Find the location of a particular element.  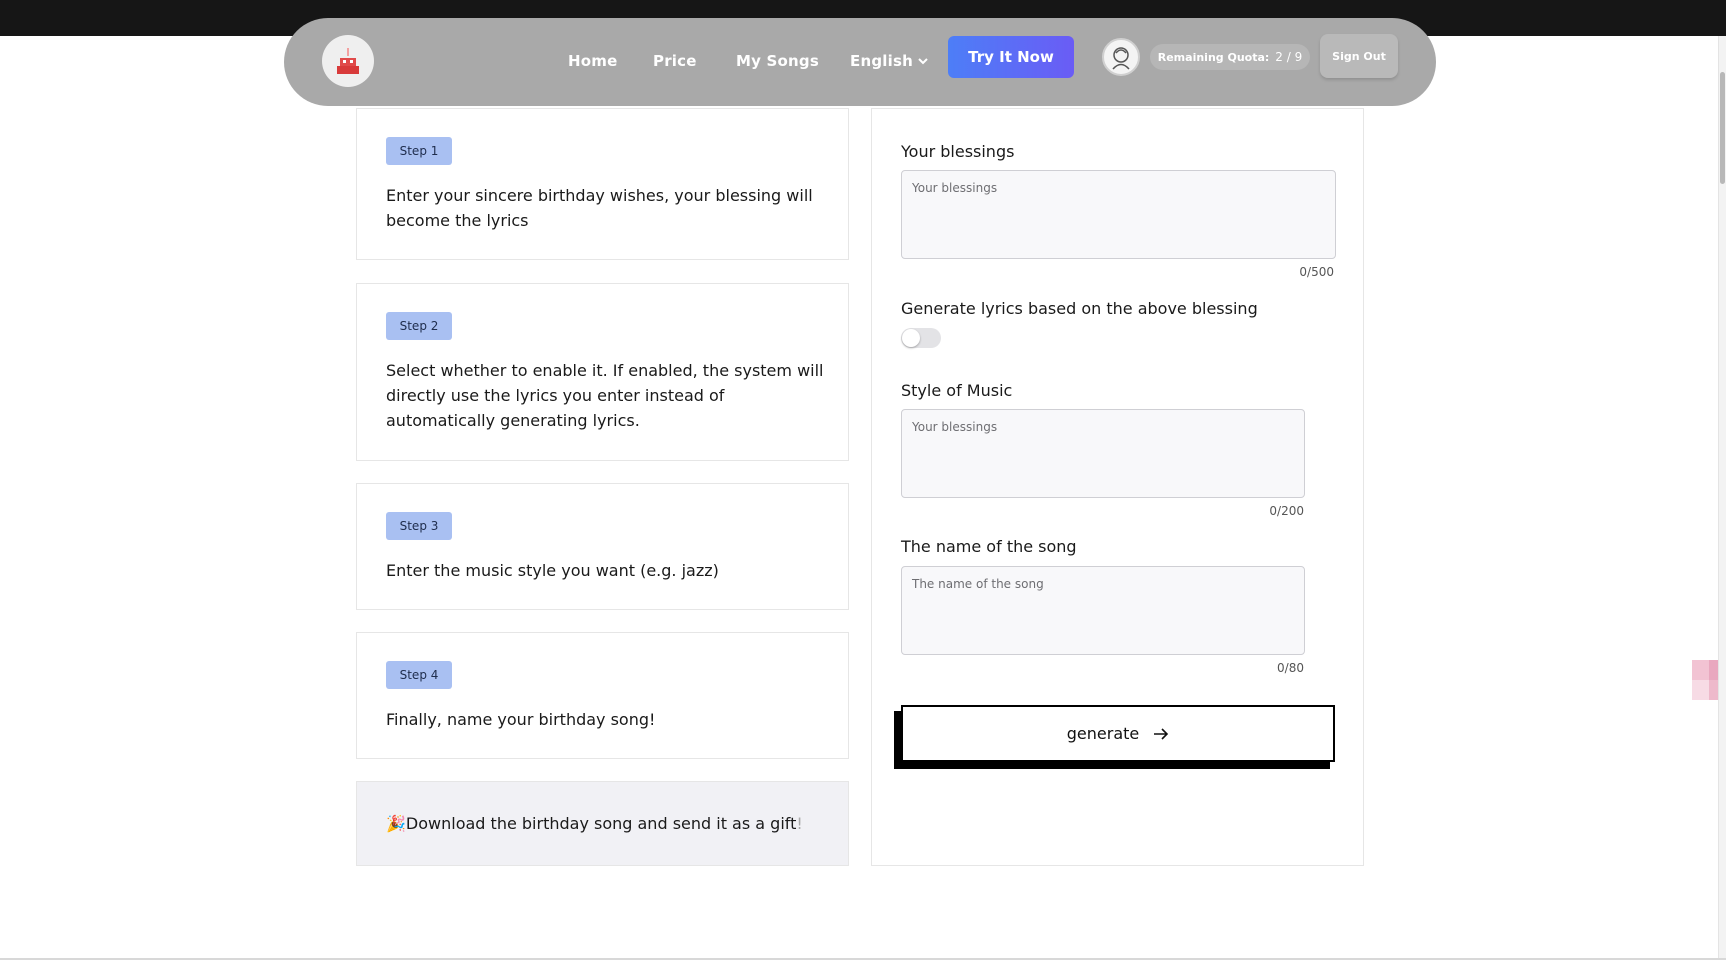

remaining-quota-badge: Remaining Quota: 2 / 9 is located at coordinates (1230, 57).